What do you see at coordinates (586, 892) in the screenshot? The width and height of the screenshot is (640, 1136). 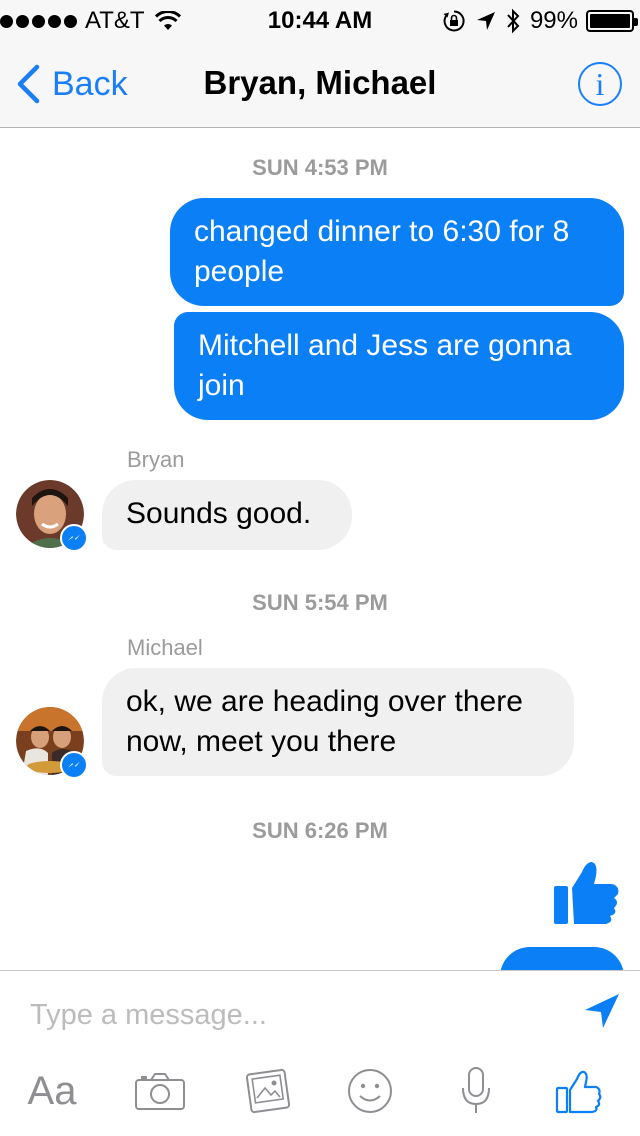 I see `thumbs-up-sticker-icon` at bounding box center [586, 892].